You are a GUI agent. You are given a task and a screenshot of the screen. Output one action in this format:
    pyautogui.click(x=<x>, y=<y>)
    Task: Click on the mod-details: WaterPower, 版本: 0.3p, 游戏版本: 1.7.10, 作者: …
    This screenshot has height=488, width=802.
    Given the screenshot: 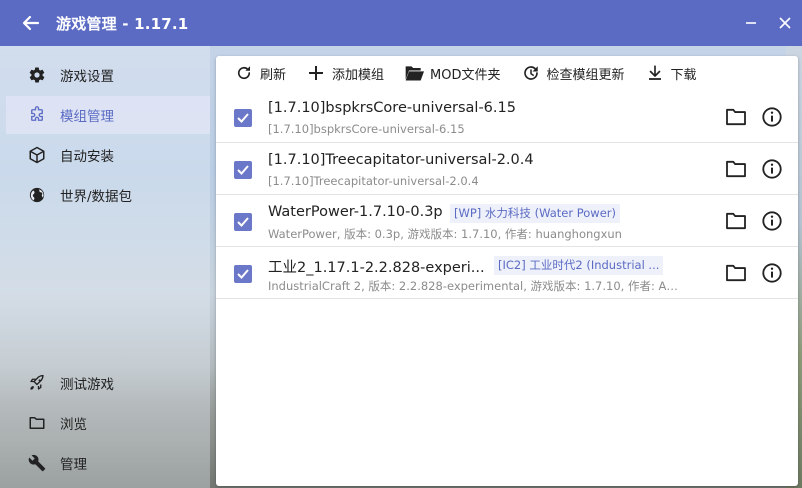 What is the action you would take?
    pyautogui.click(x=445, y=234)
    